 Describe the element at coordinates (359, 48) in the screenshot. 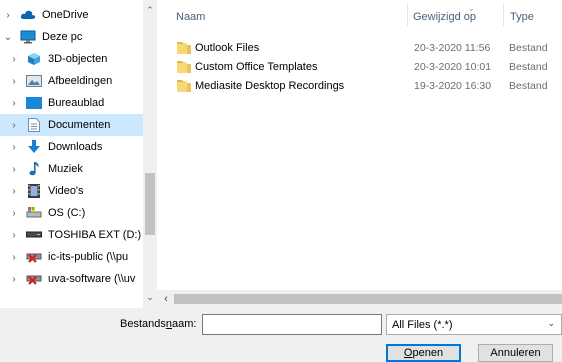

I see `file-row: Outlook Files 20-3-2020 11:56 Bestand` at that location.